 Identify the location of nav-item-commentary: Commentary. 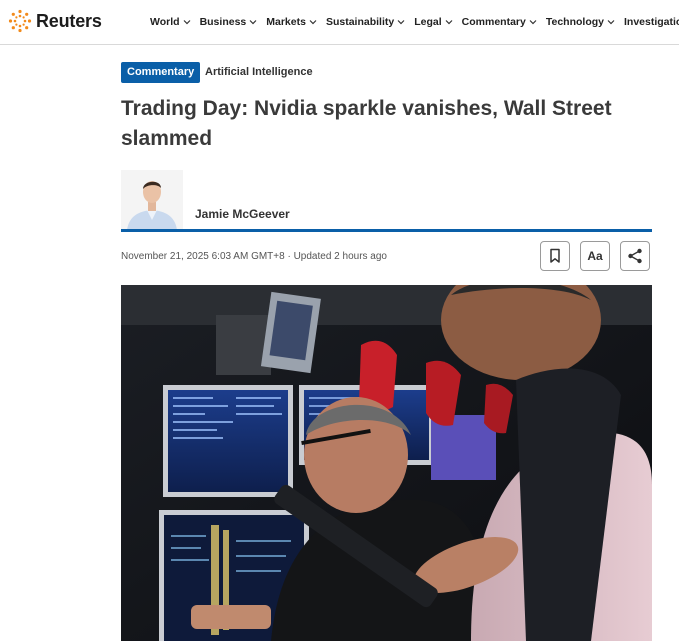
(499, 22).